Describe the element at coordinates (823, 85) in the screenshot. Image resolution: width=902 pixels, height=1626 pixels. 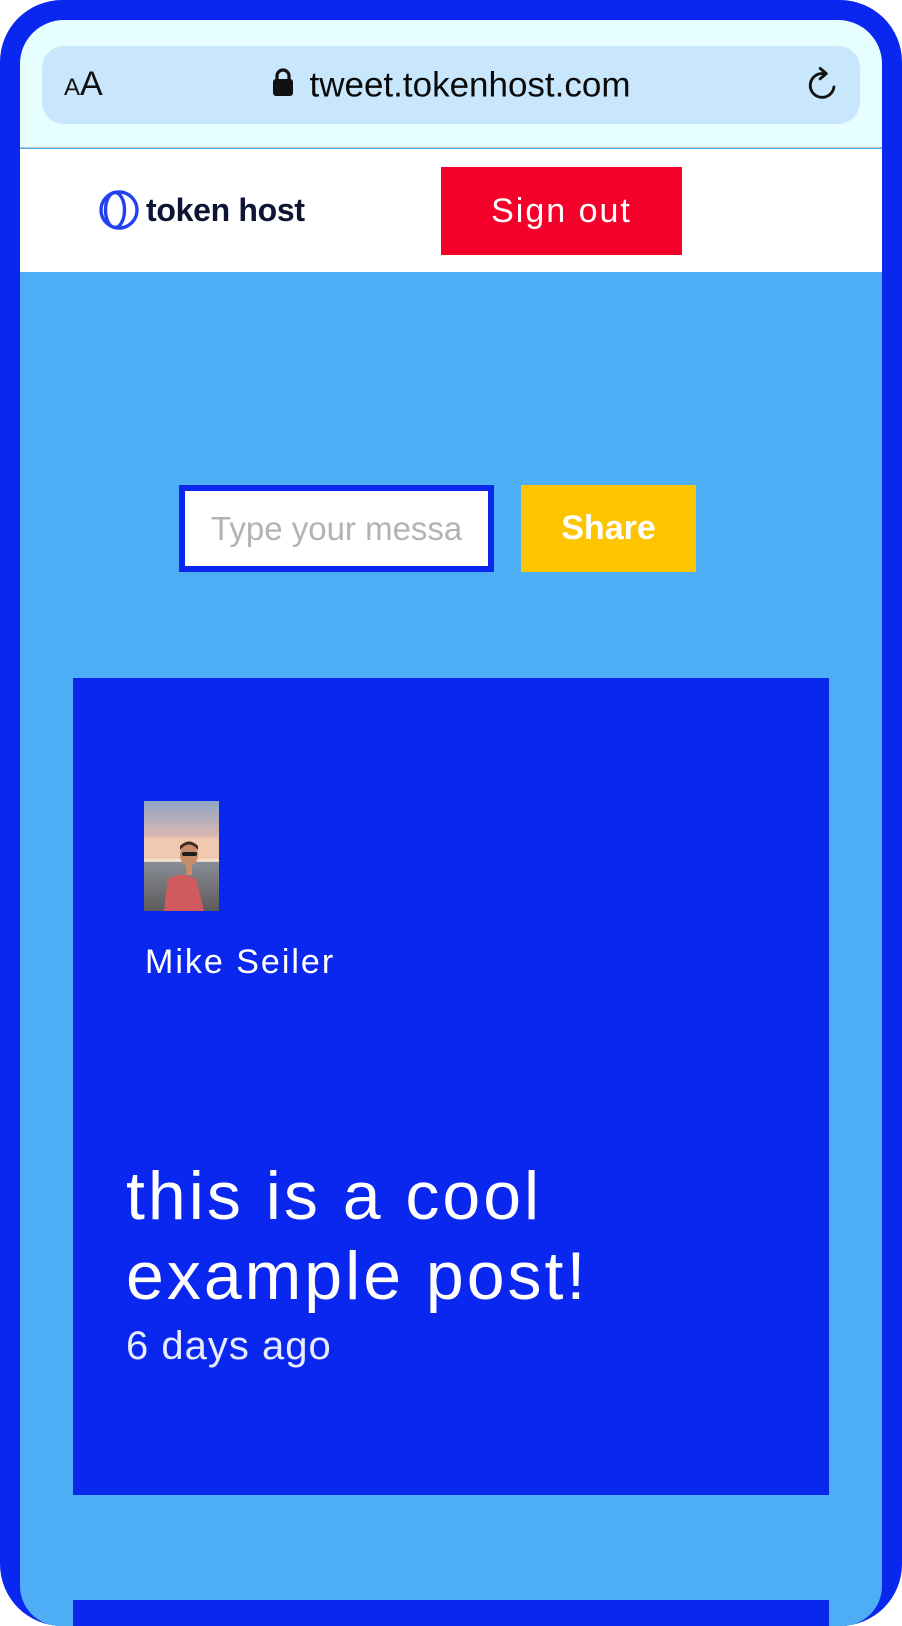
I see `reload-icon` at that location.